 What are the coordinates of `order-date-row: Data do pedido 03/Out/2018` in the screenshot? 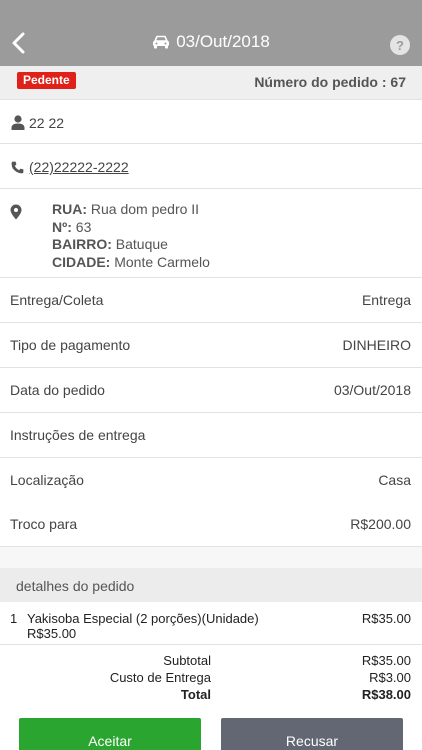 It's located at (211, 390).